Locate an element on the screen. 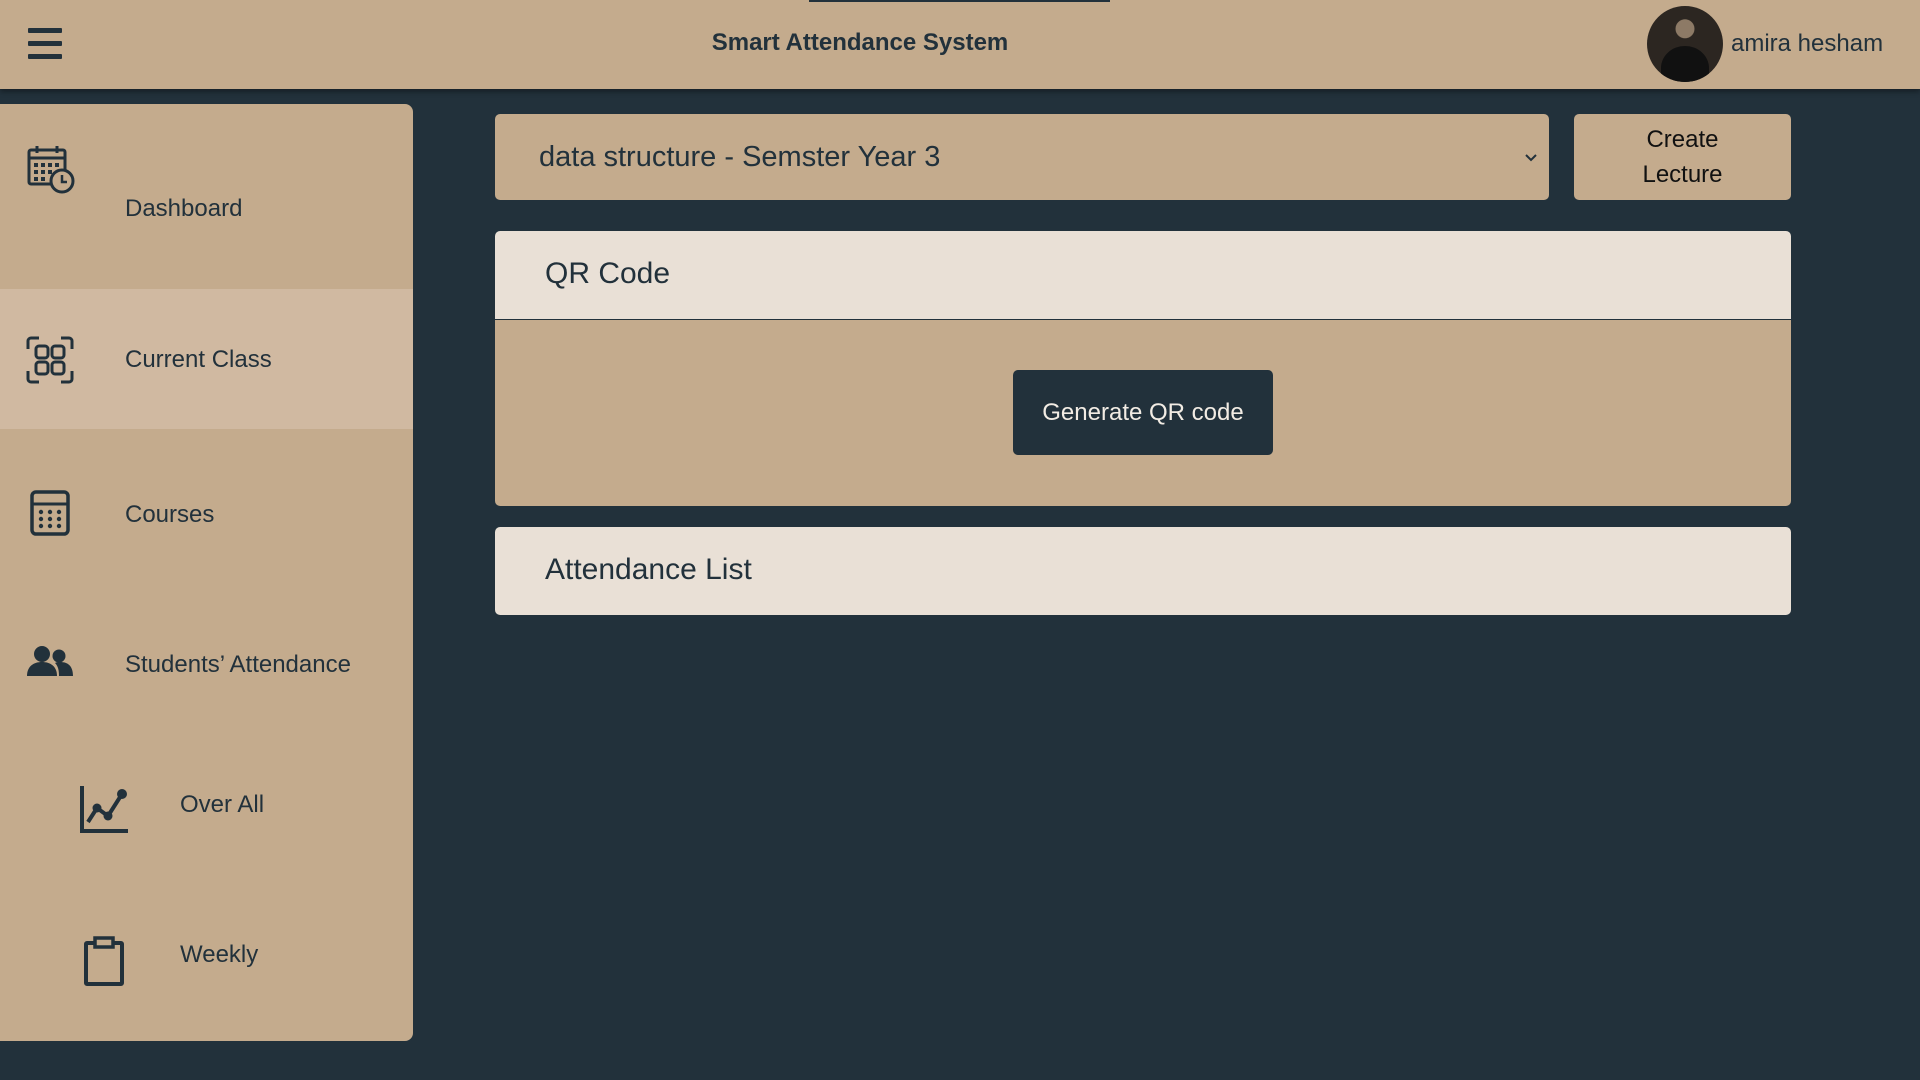 The height and width of the screenshot is (1080, 1920). generate-qr-code-button: Generate QR code is located at coordinates (1143, 412).